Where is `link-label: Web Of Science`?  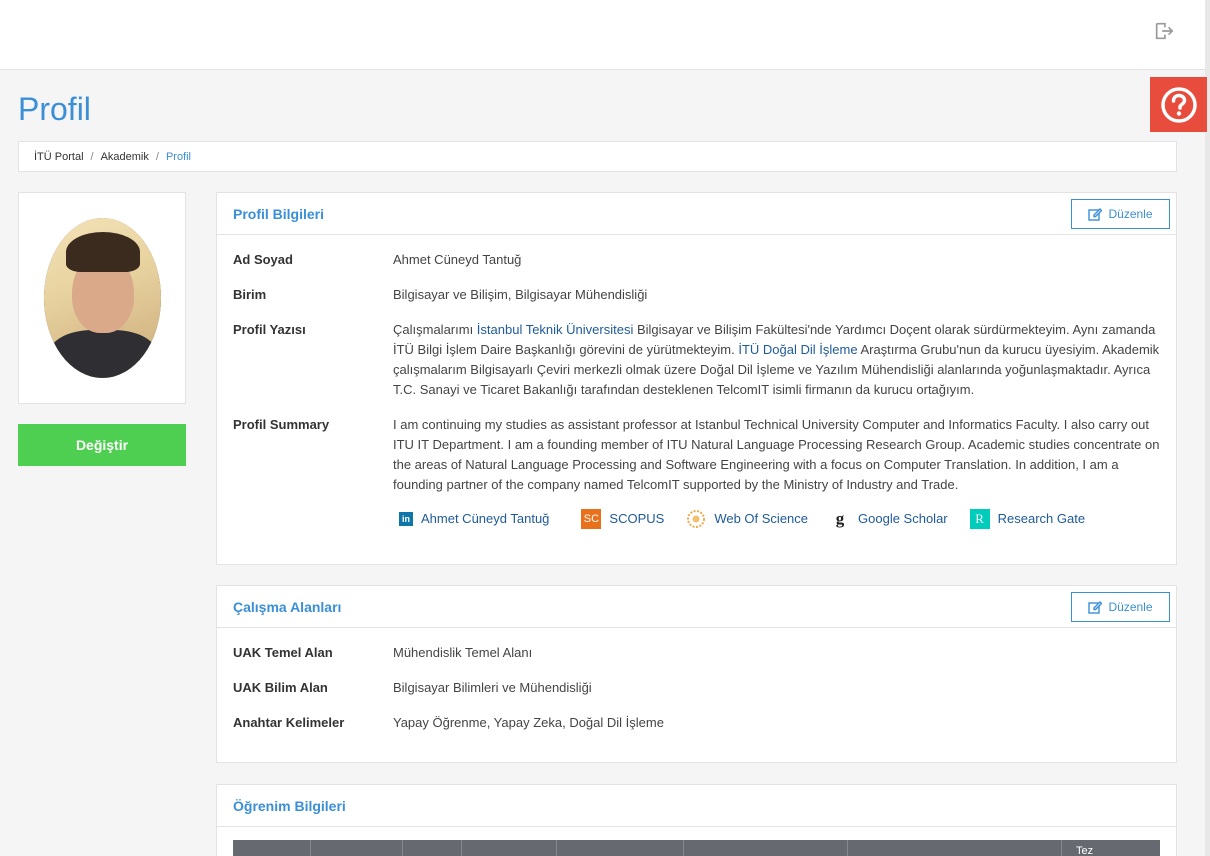 link-label: Web Of Science is located at coordinates (761, 518).